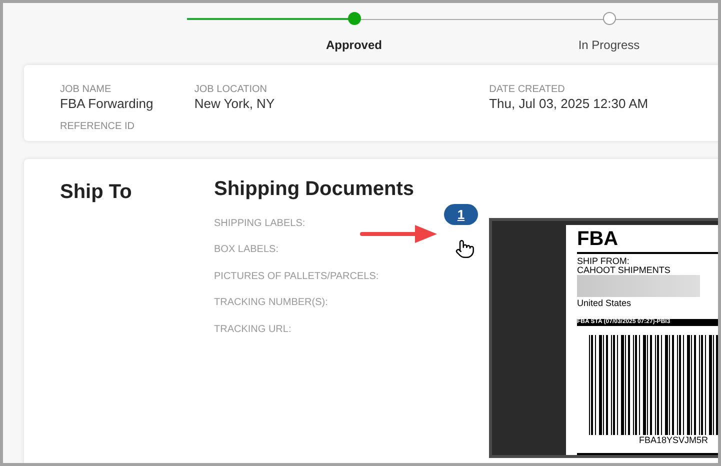 Image resolution: width=721 pixels, height=466 pixels. Describe the element at coordinates (604, 303) in the screenshot. I see `country: United States` at that location.